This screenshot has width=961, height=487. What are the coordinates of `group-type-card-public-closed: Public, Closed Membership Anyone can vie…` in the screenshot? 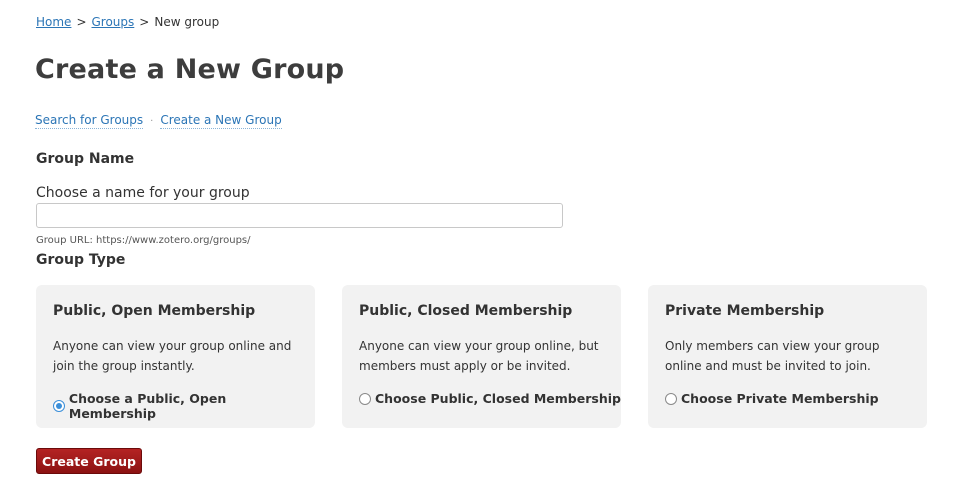 It's located at (481, 356).